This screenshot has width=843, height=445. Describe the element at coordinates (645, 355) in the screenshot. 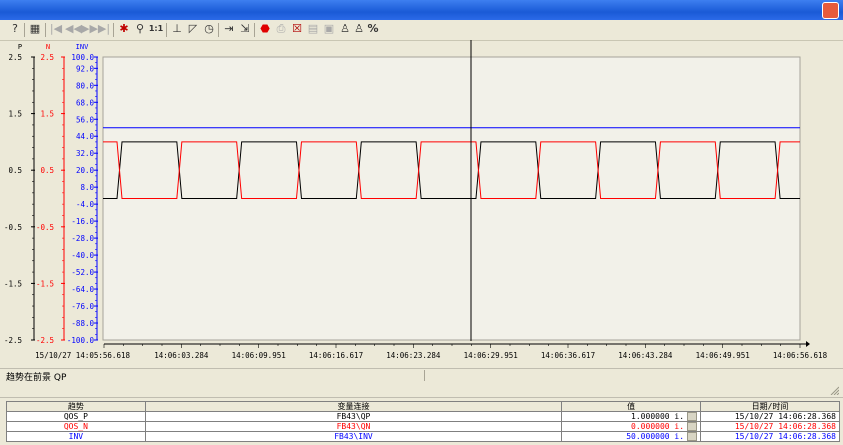

I see `time-label: 14:06:43.284` at that location.